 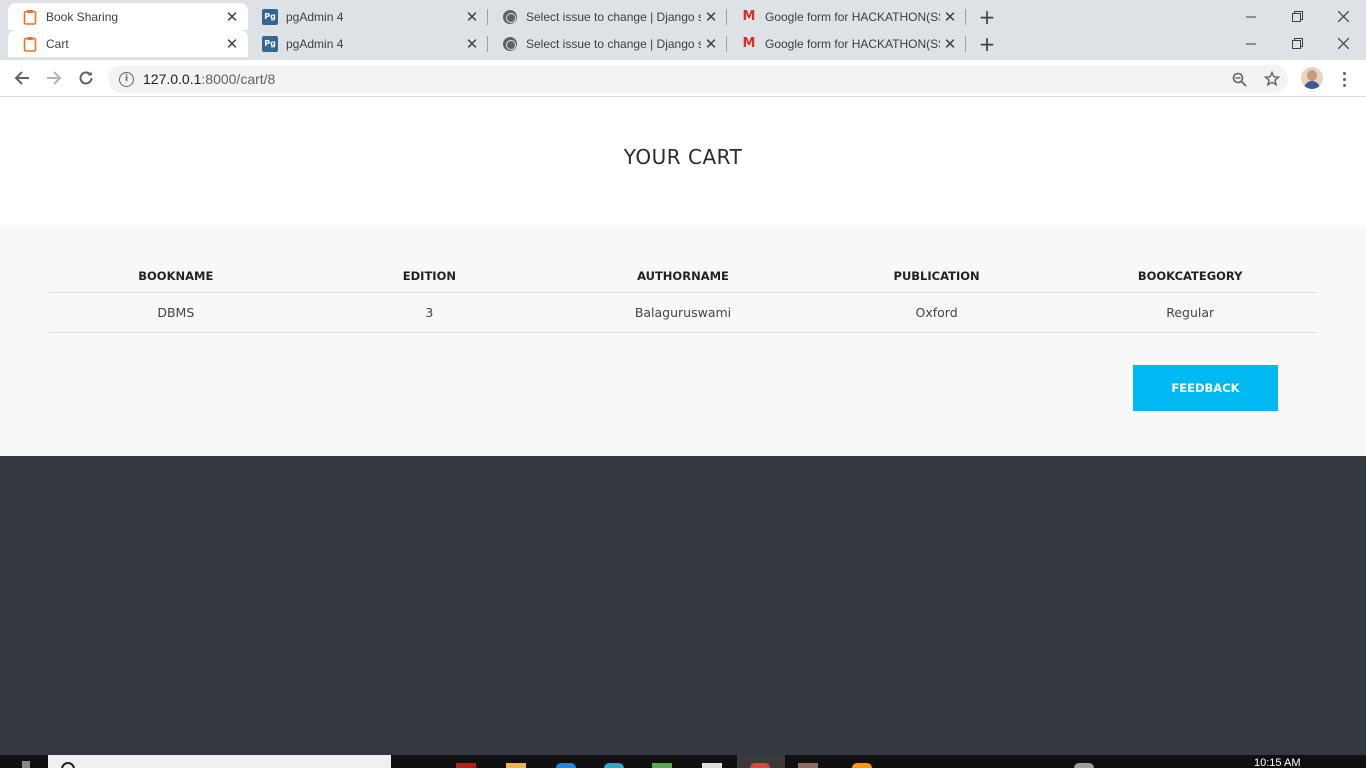 What do you see at coordinates (22, 78) in the screenshot?
I see `back-arrow-icon` at bounding box center [22, 78].